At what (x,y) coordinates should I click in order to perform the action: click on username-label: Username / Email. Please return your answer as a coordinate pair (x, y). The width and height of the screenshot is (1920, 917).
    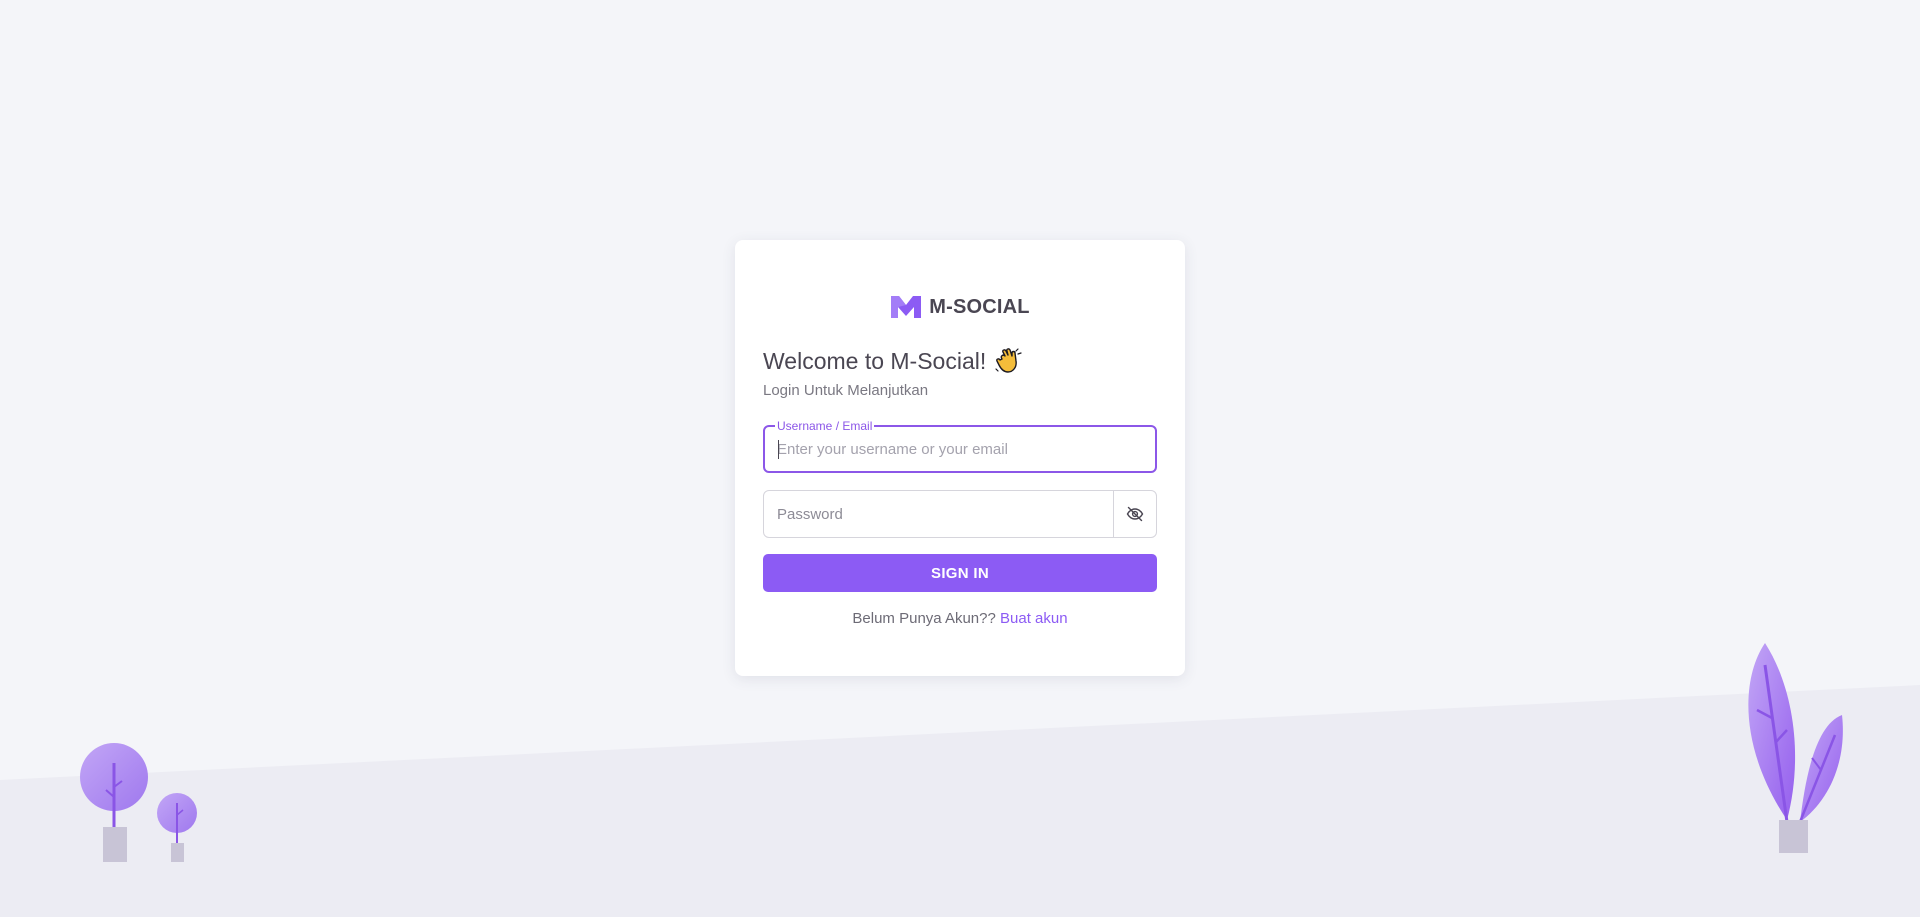
    Looking at the image, I should click on (825, 426).